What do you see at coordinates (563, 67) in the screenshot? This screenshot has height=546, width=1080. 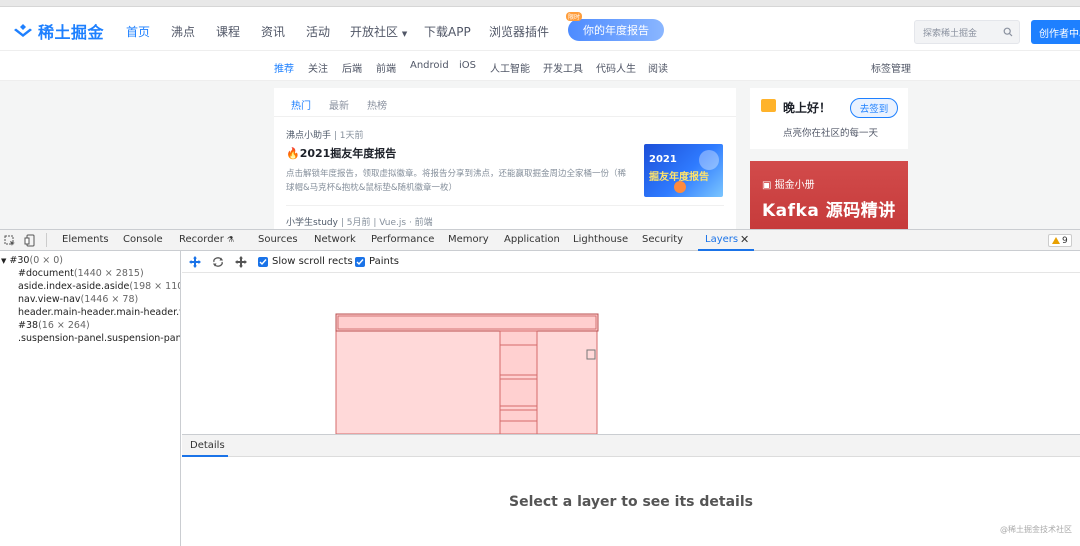 I see `category-dev-tools: 开发工具` at bounding box center [563, 67].